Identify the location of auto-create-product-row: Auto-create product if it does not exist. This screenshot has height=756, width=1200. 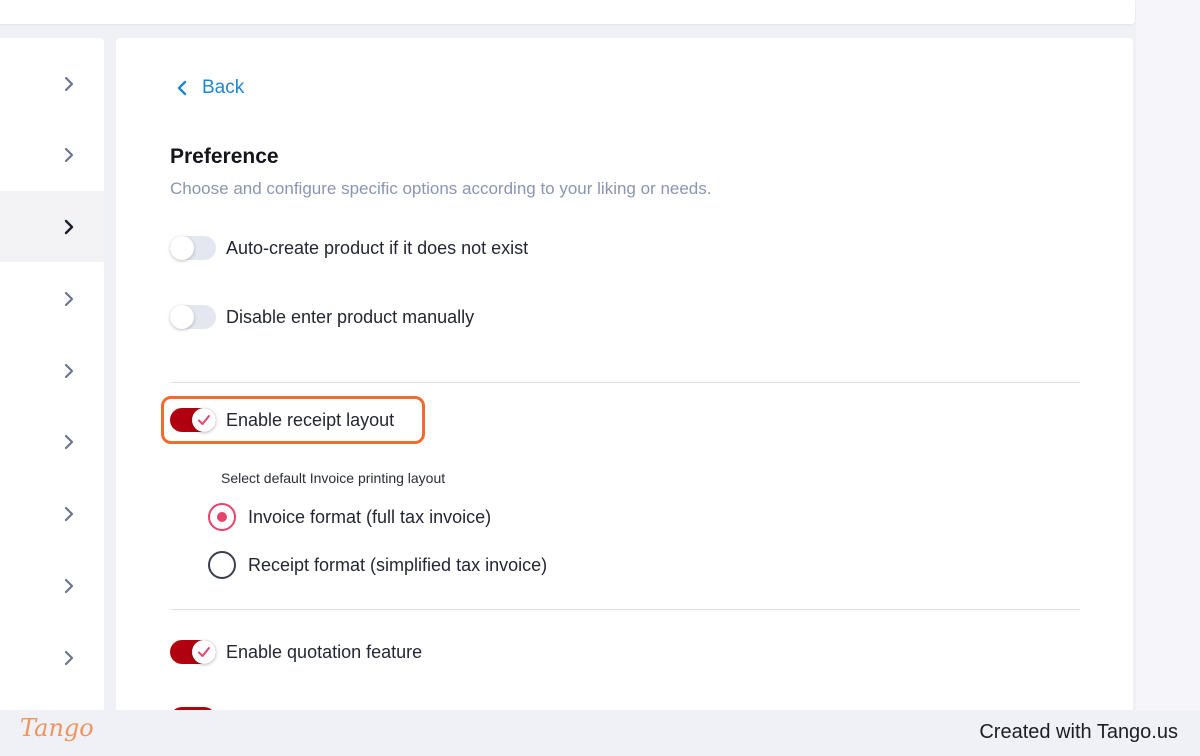
(349, 248).